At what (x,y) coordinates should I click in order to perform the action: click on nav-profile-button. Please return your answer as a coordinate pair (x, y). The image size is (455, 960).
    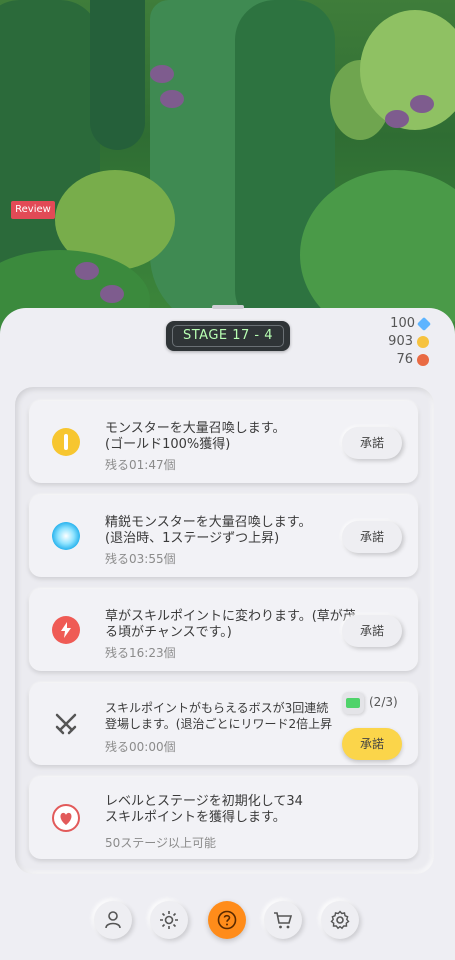
    Looking at the image, I should click on (113, 920).